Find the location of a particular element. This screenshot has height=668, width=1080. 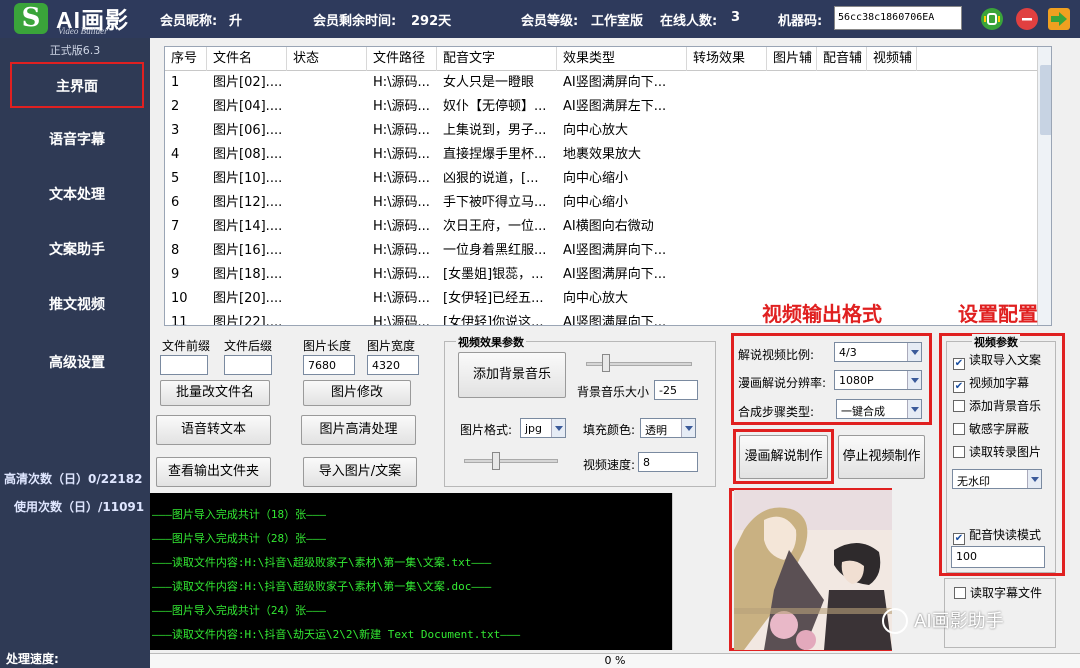

check-fast-read: ✔ 配音快读模式 is located at coordinates (997, 535).